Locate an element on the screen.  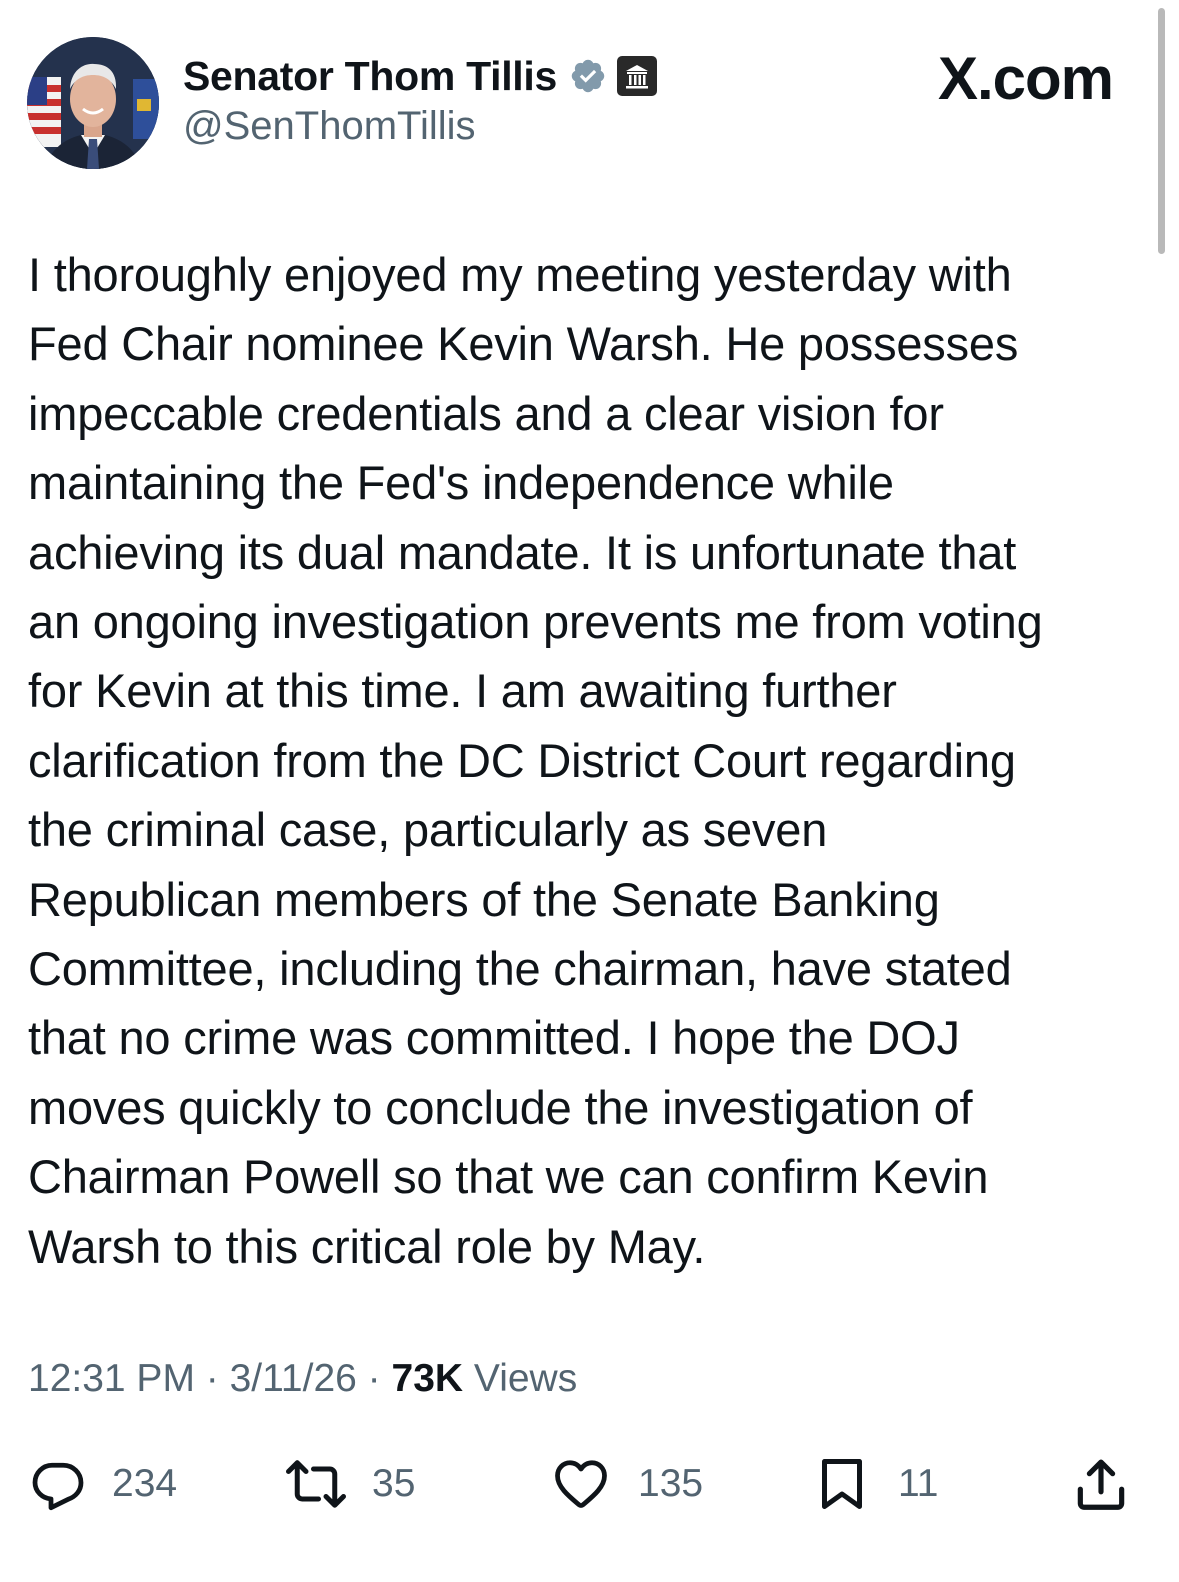
bookmark-button: 11 is located at coordinates (875, 1484).